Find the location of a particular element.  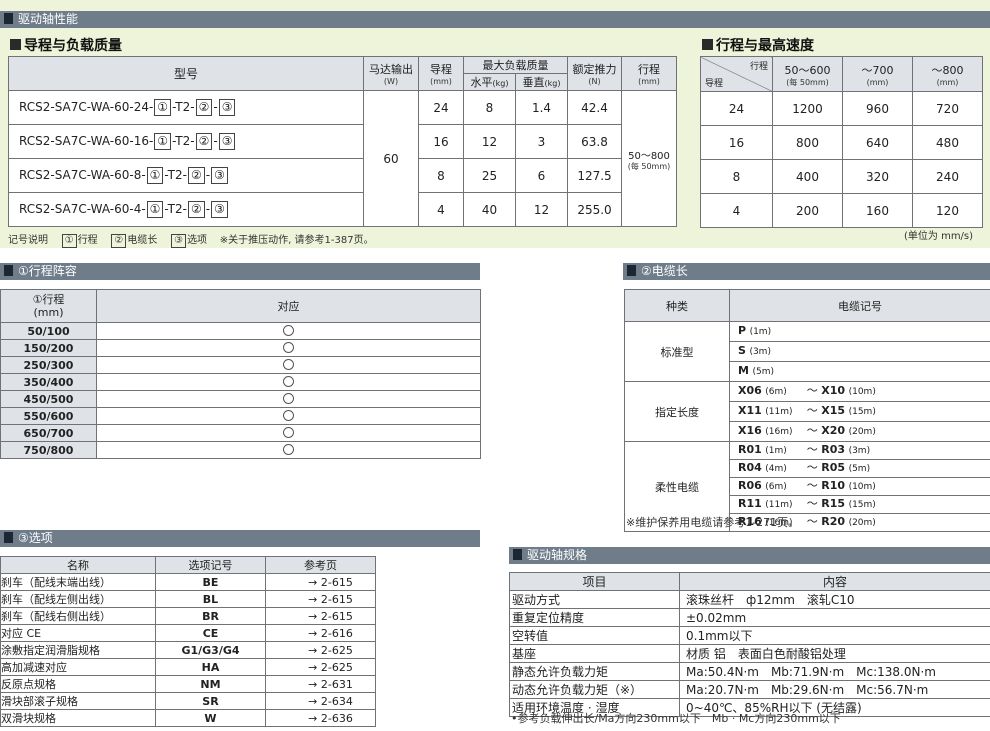

opt-name: 高加减速对应 is located at coordinates (78, 667).